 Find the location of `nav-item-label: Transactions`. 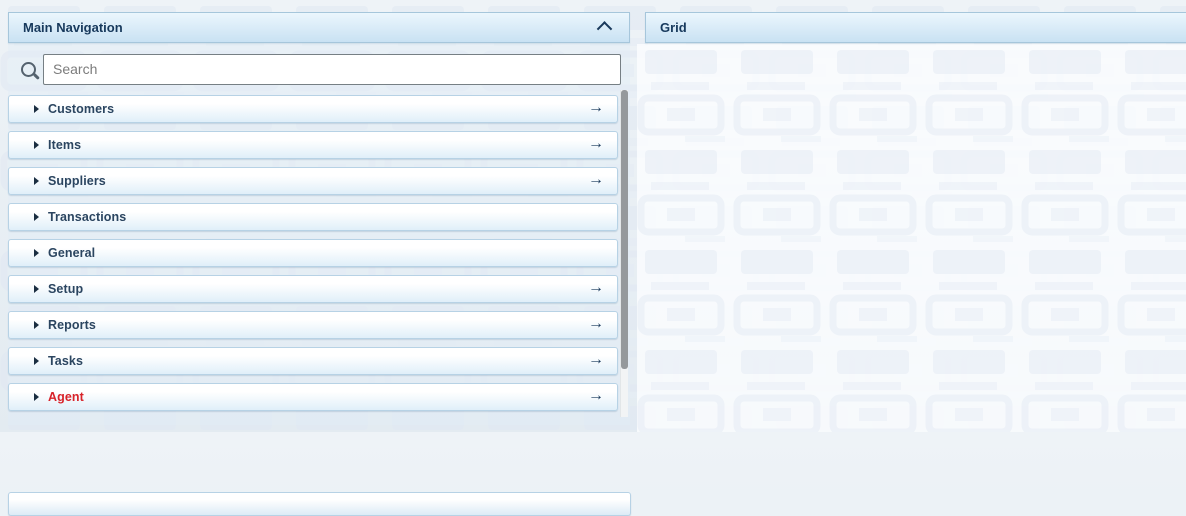

nav-item-label: Transactions is located at coordinates (87, 217).